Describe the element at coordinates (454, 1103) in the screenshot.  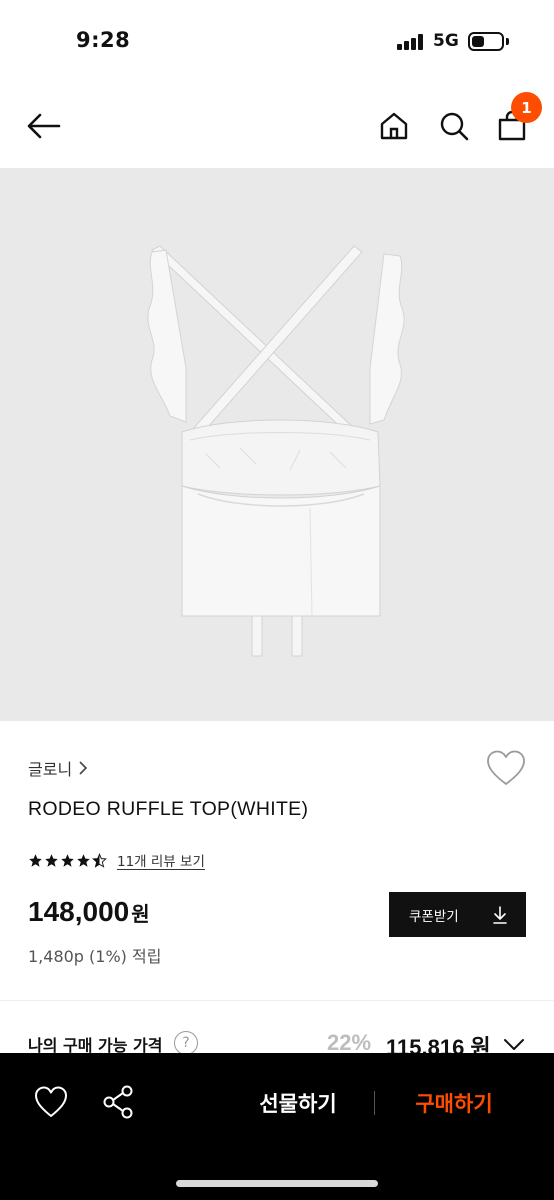
I see `buy-button: 구매하기` at that location.